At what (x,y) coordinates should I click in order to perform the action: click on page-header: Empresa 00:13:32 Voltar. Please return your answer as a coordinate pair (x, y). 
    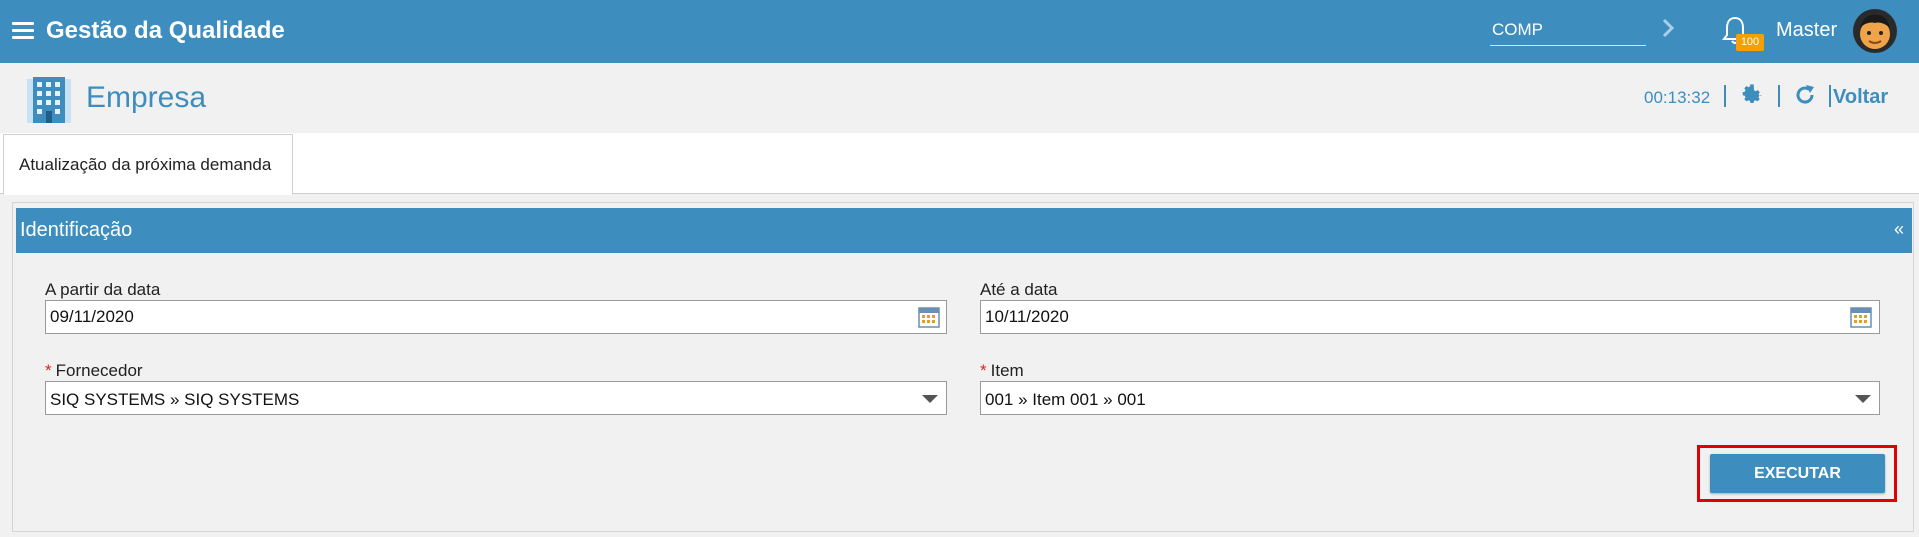
    Looking at the image, I should click on (959, 98).